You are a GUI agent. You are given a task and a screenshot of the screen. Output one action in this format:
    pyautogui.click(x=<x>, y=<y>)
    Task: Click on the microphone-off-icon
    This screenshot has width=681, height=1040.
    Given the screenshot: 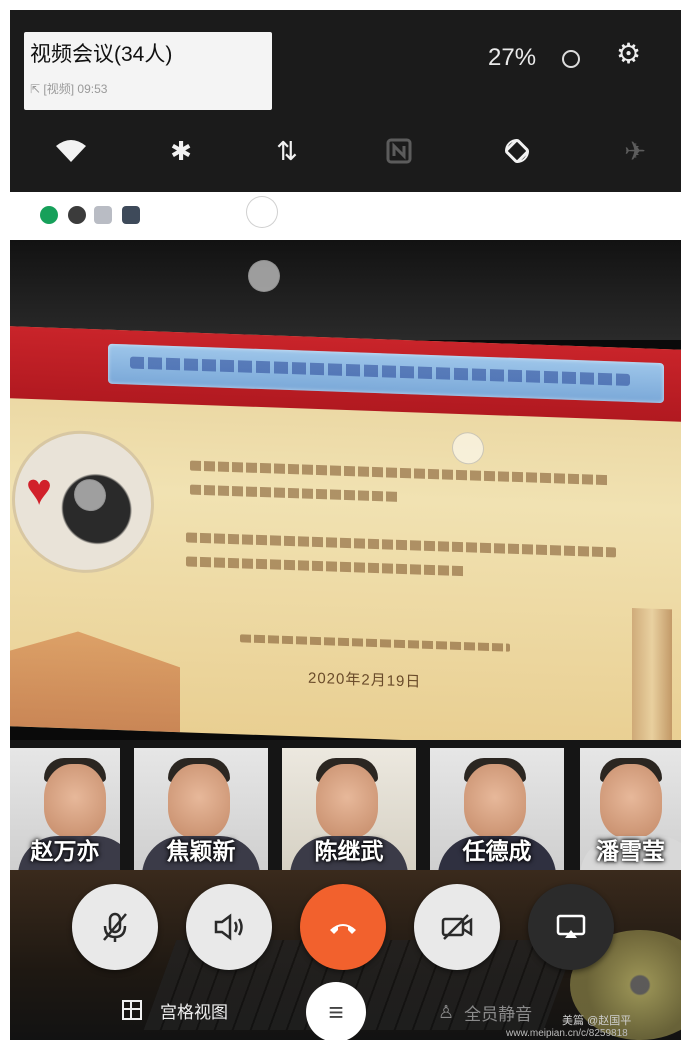 What is the action you would take?
    pyautogui.click(x=115, y=927)
    